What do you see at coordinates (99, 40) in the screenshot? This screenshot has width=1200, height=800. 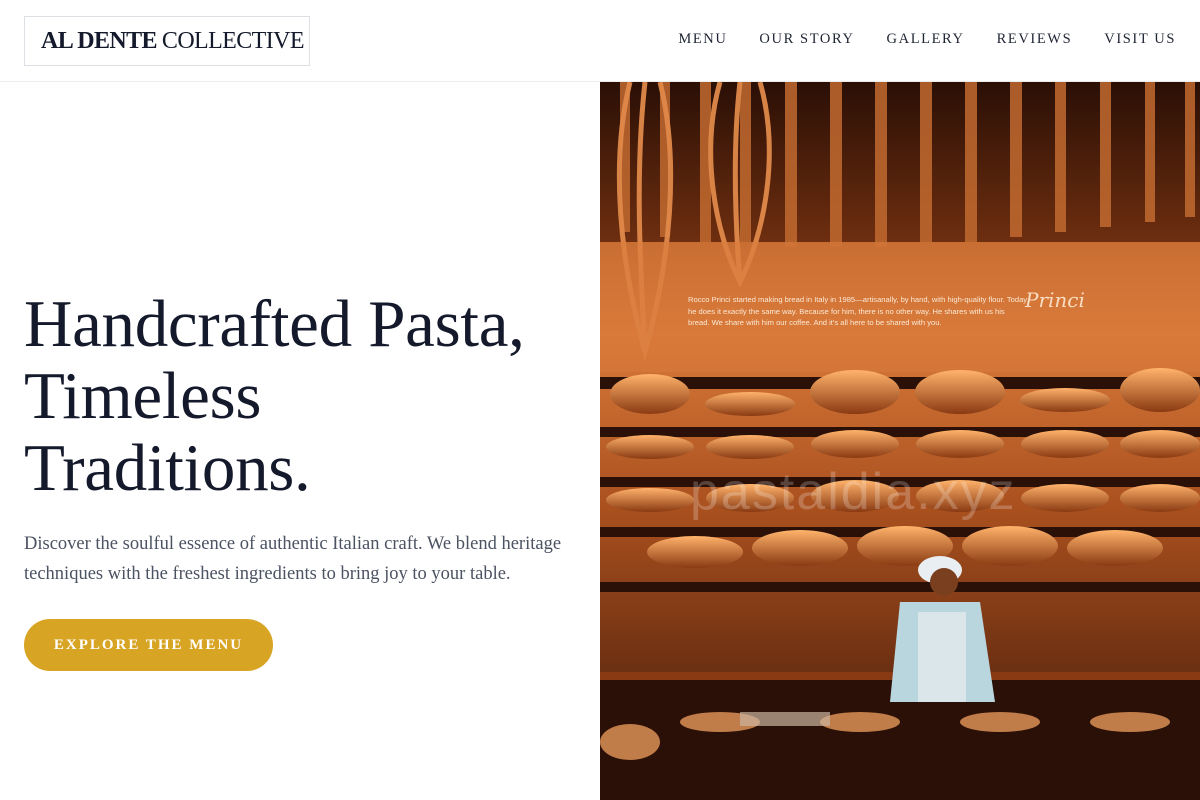 I see `brand-name-bold: AL DENTE` at bounding box center [99, 40].